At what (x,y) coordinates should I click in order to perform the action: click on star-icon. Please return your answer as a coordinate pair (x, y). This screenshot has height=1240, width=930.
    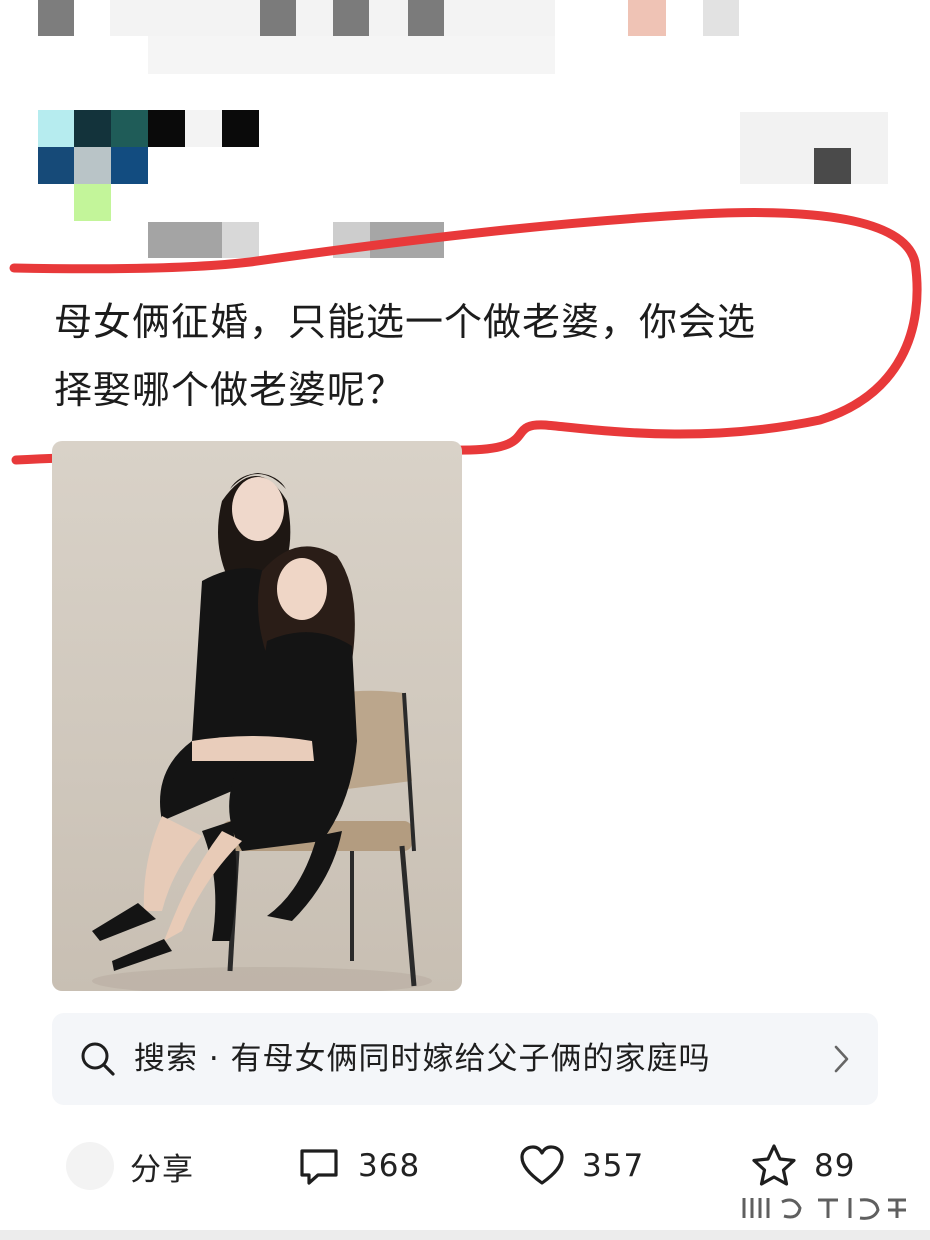
    Looking at the image, I should click on (774, 1165).